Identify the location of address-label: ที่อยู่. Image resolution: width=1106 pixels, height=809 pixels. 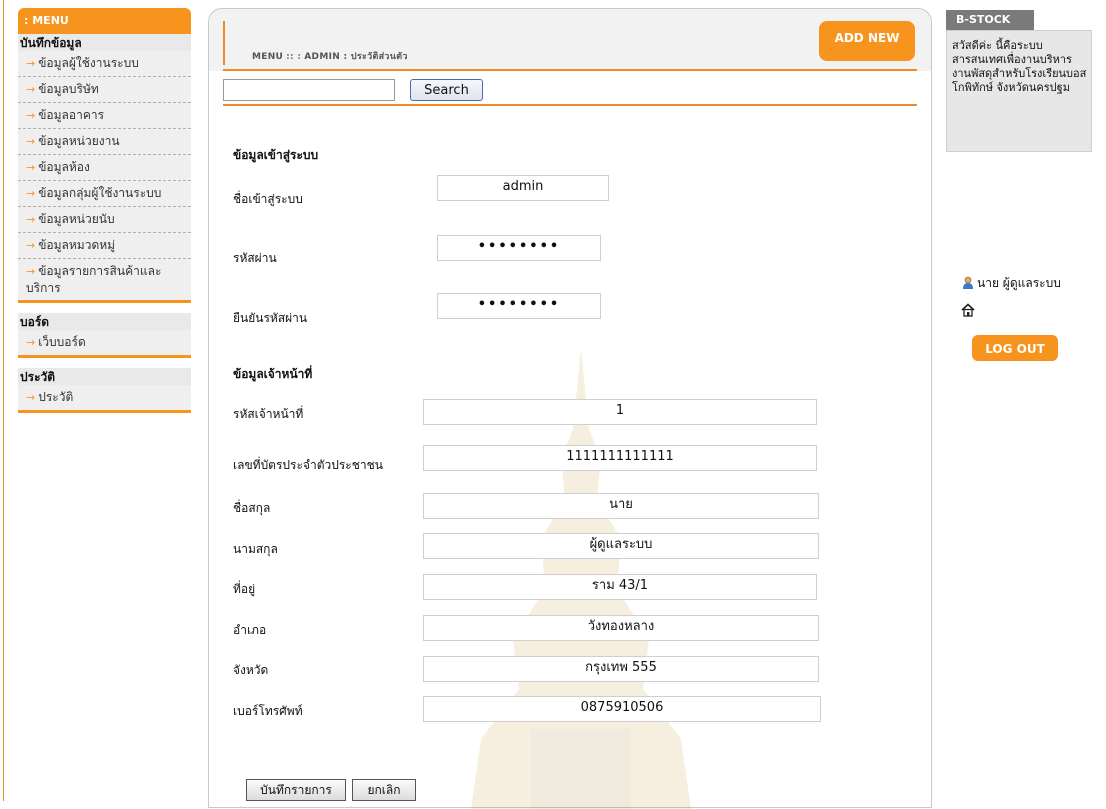
(244, 589).